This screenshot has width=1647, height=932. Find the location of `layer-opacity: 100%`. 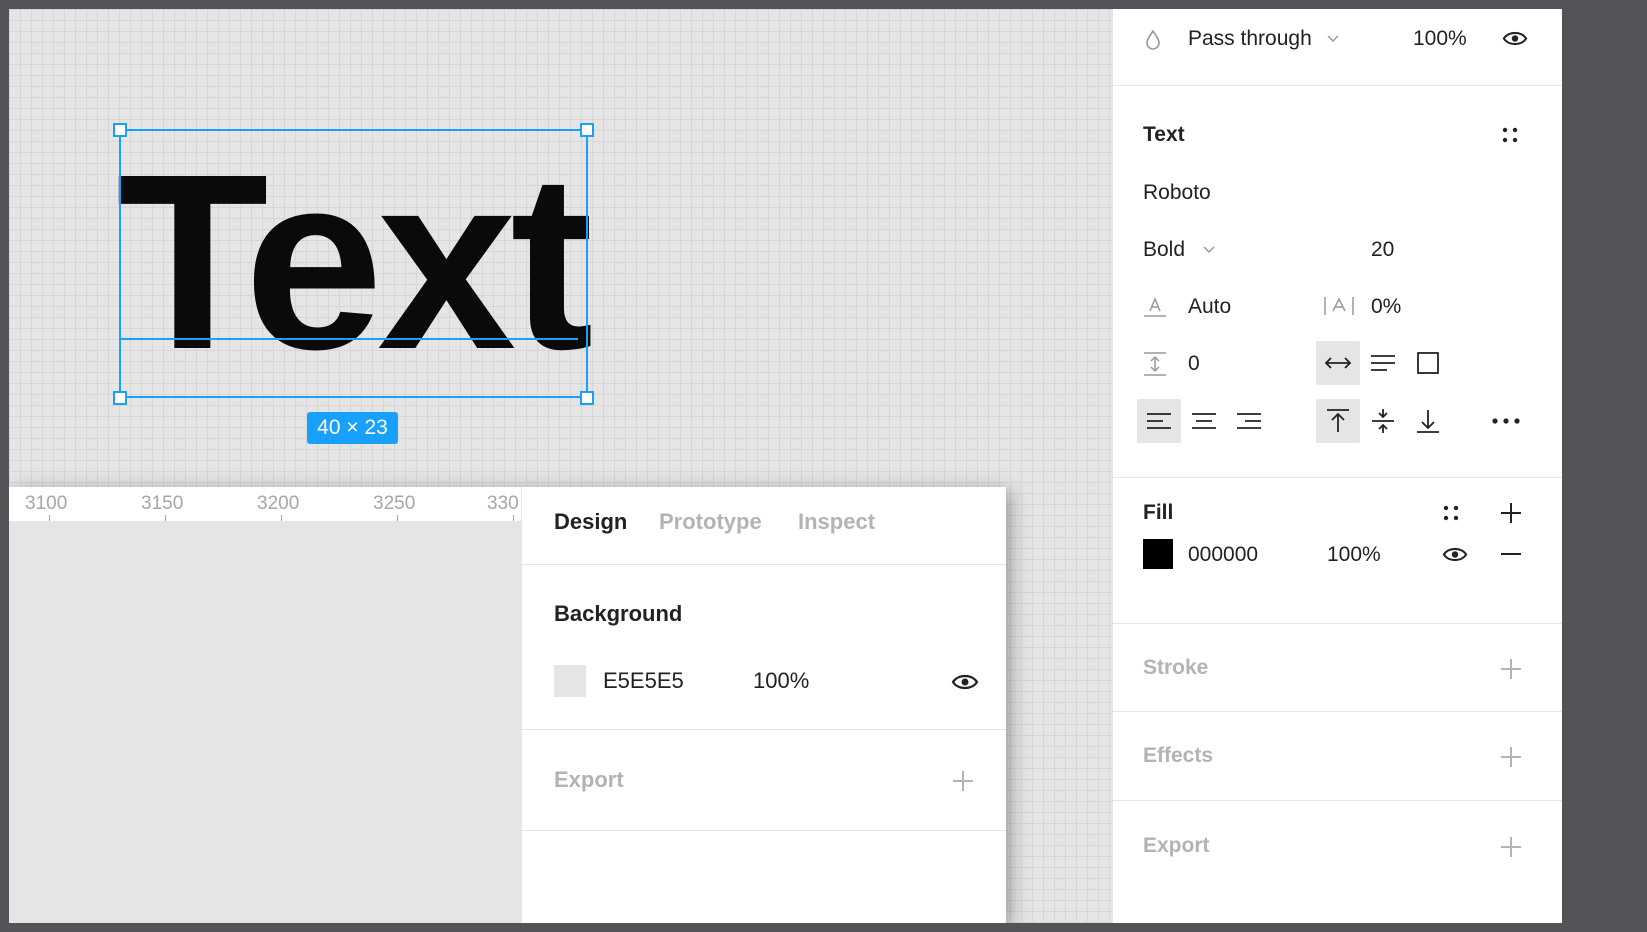

layer-opacity: 100% is located at coordinates (1440, 39).